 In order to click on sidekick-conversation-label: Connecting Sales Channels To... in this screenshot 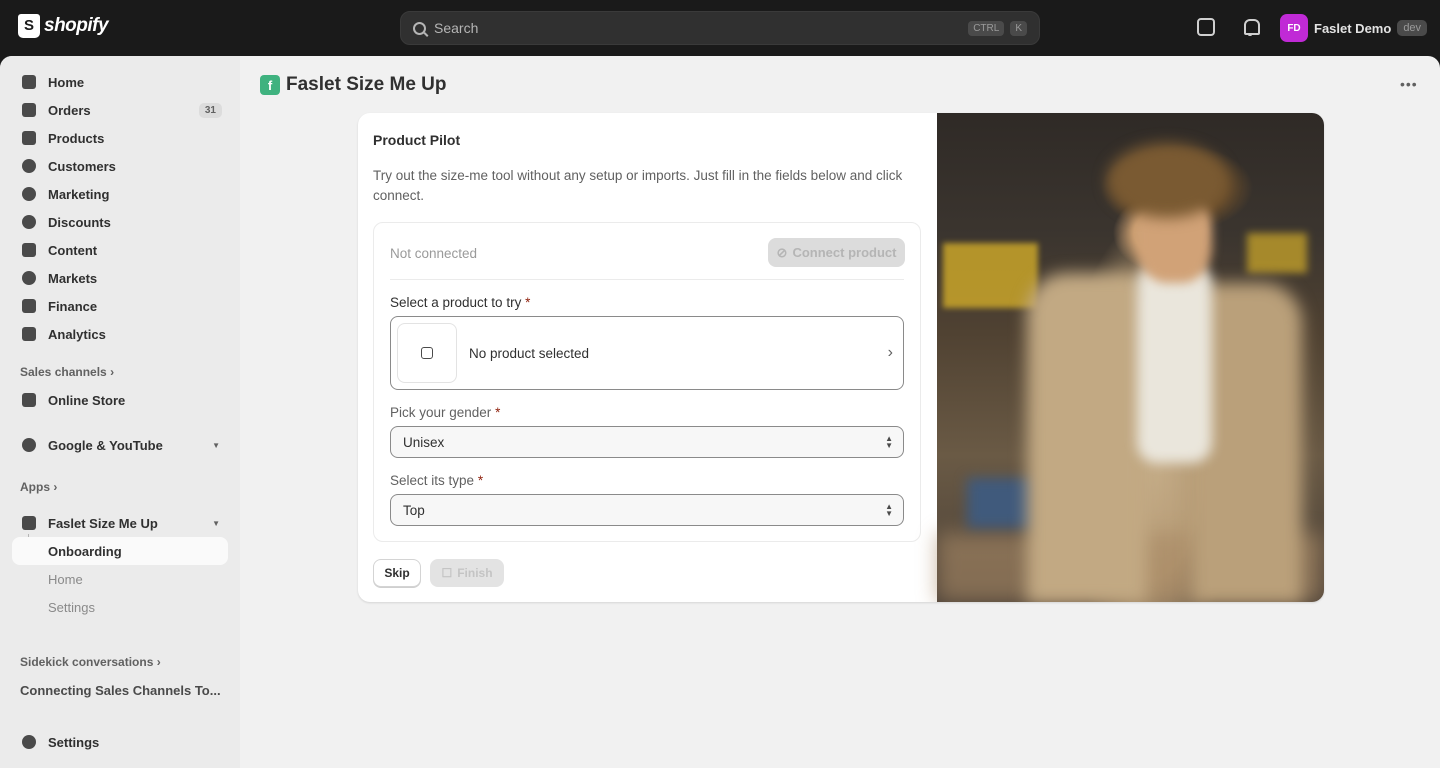, I will do `click(120, 690)`.